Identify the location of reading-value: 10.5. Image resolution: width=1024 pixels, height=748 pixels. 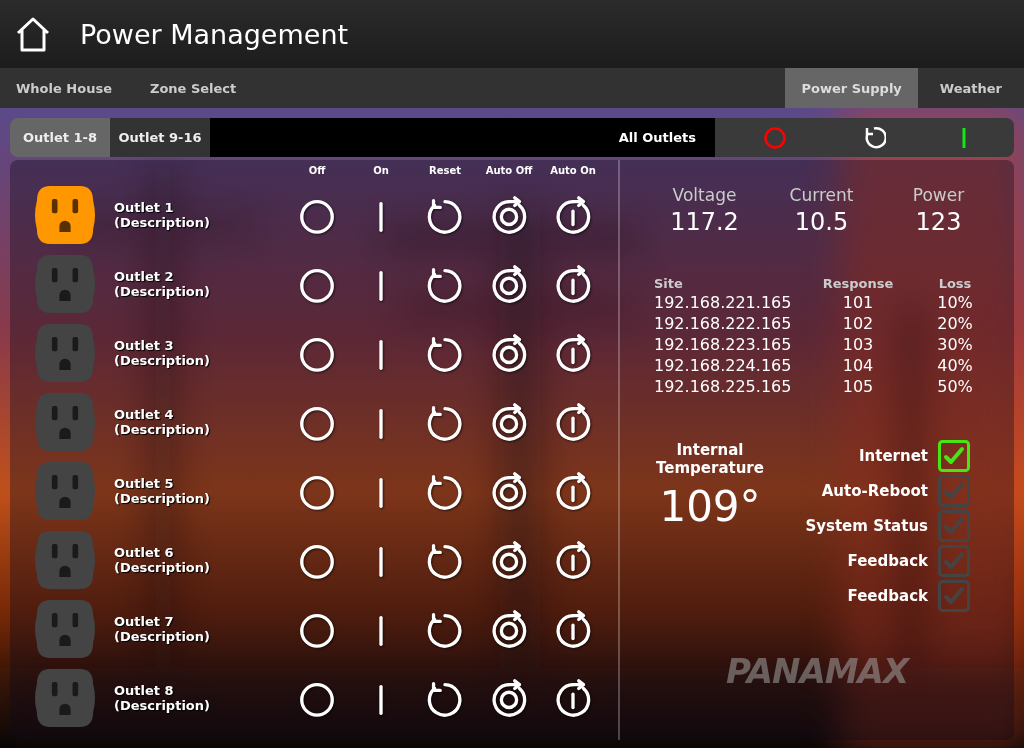
(821, 222).